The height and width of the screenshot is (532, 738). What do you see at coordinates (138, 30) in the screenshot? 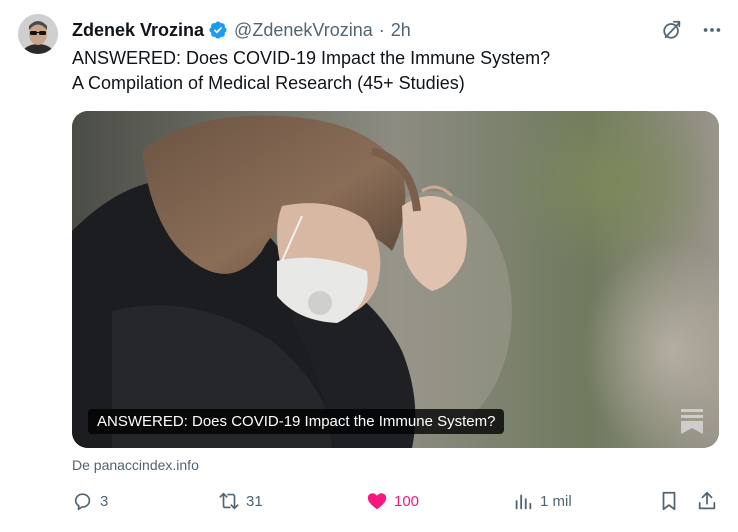
I see `author-name: Zdenek Vrozina` at bounding box center [138, 30].